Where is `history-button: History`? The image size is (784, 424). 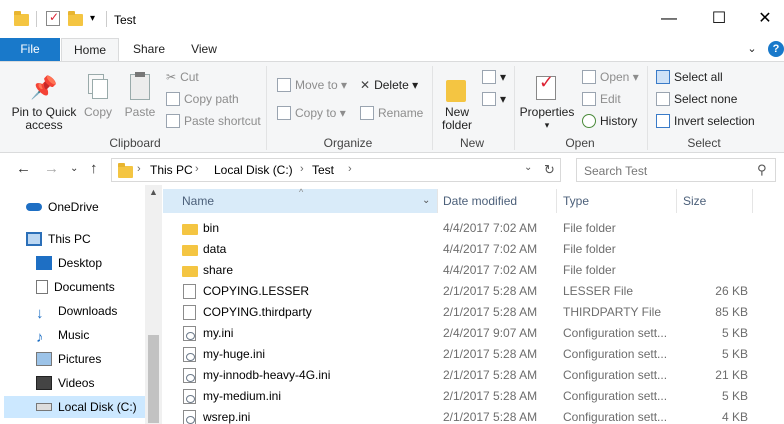 history-button: History is located at coordinates (609, 121).